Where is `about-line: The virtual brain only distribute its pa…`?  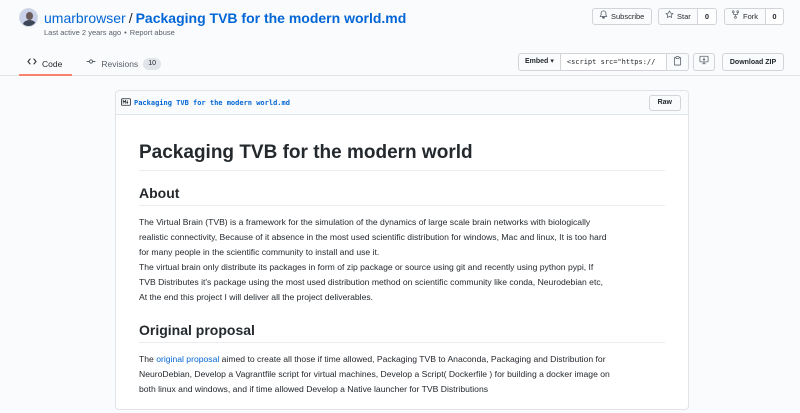 about-line: The virtual brain only distribute its pa… is located at coordinates (366, 267).